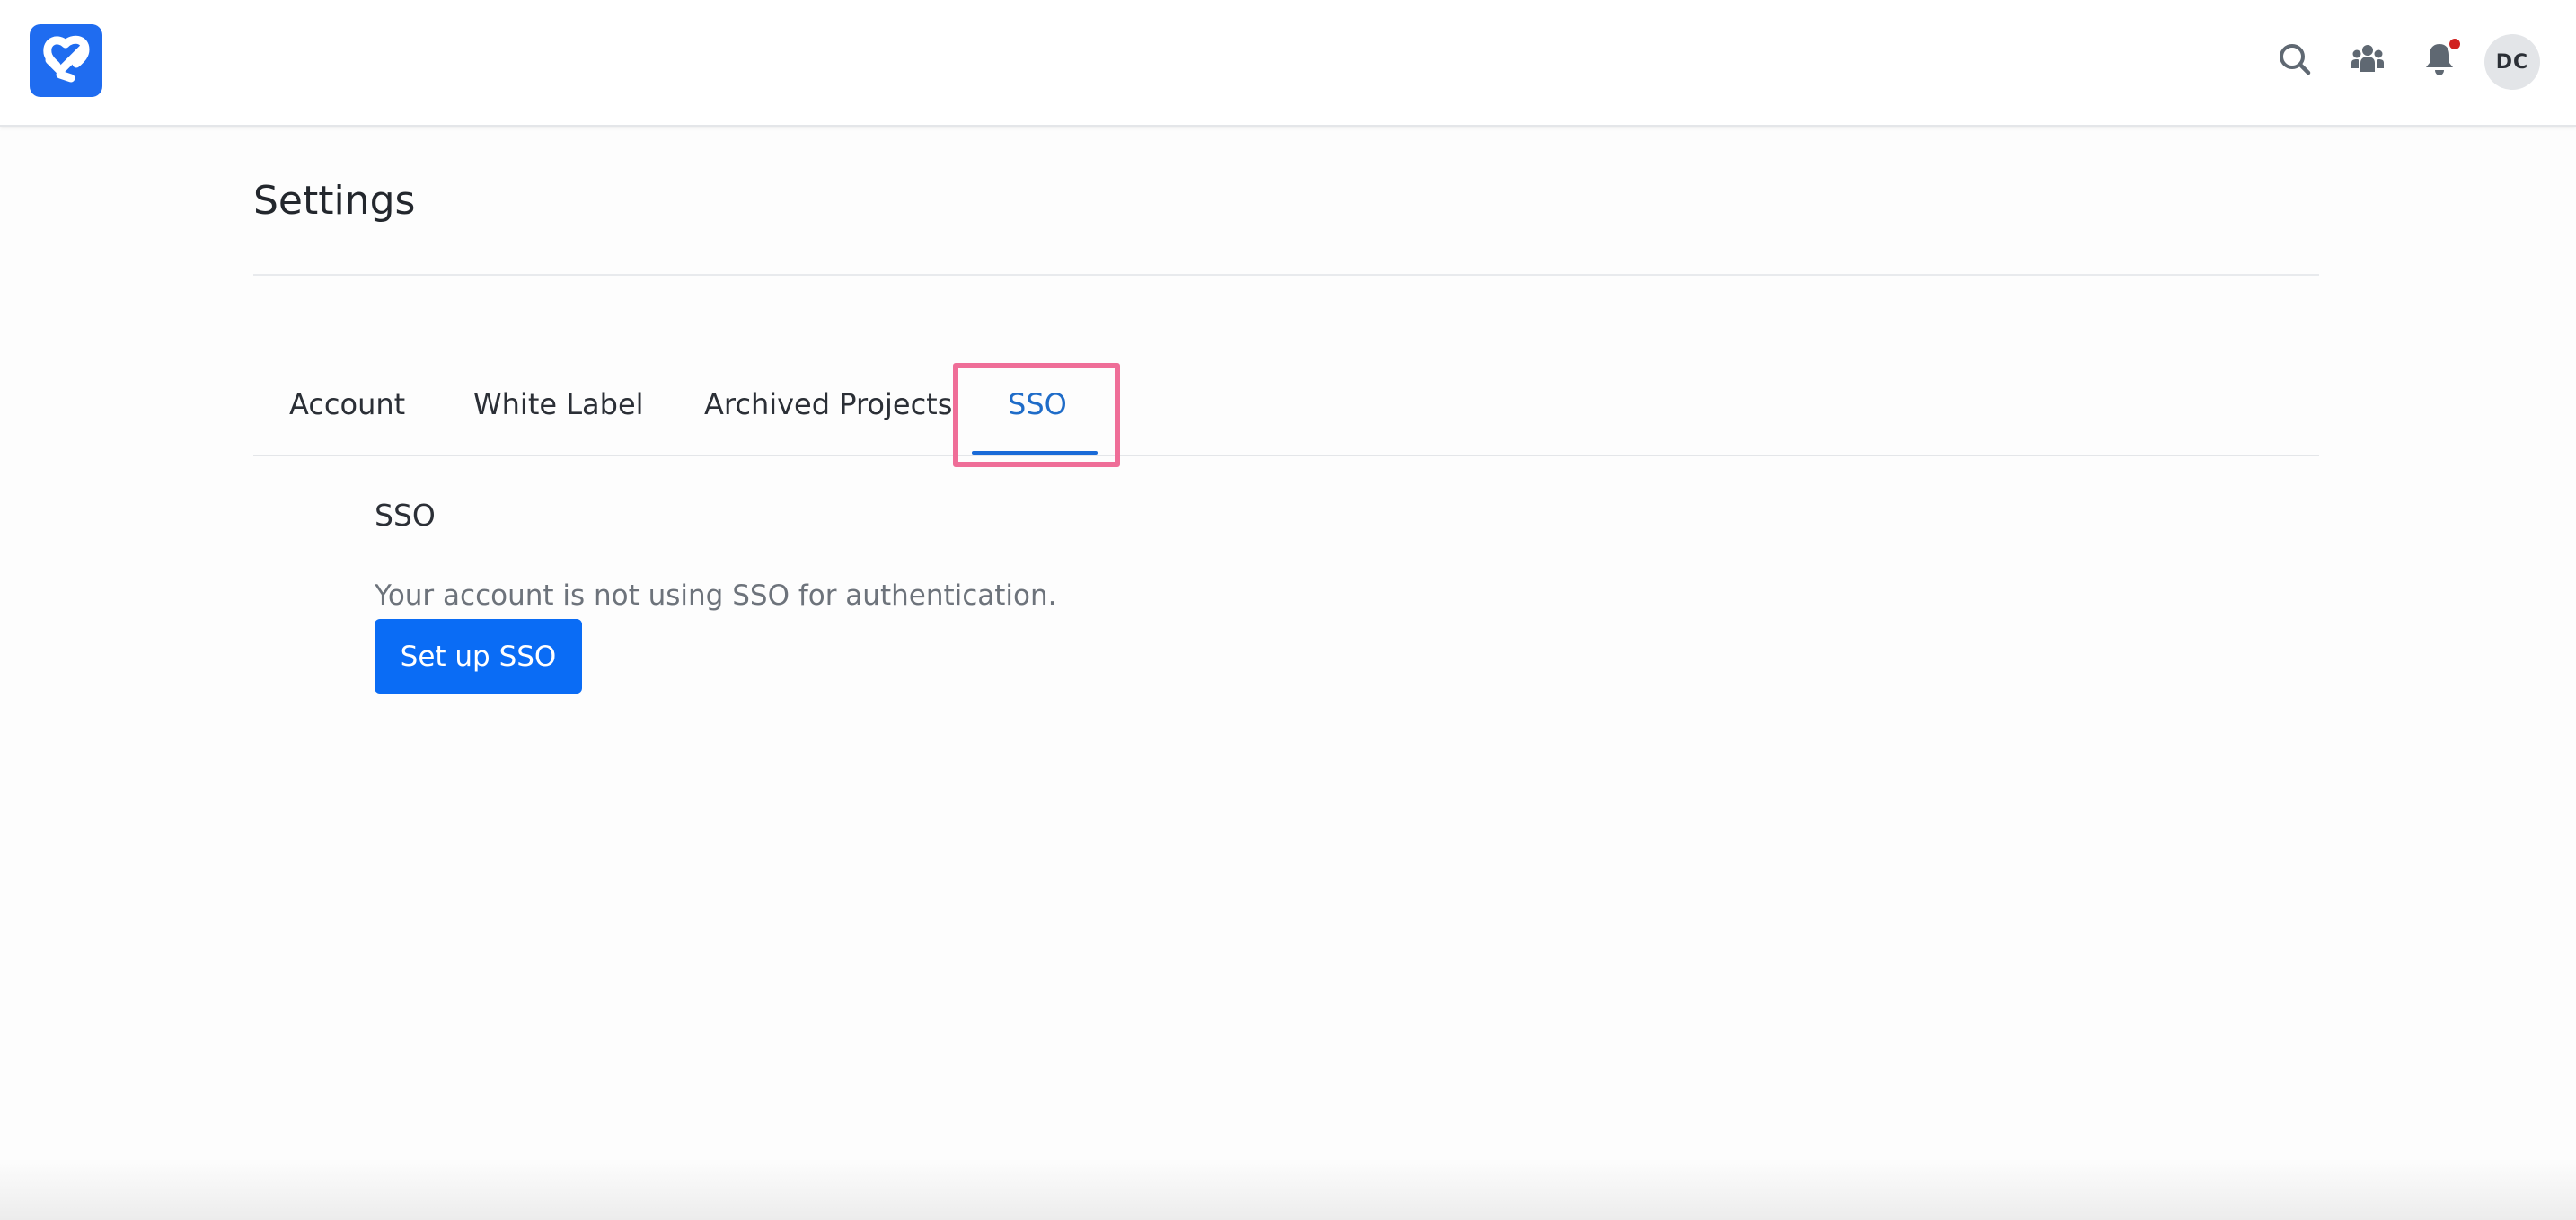  Describe the element at coordinates (1286, 455) in the screenshot. I see `tabs-divider` at that location.